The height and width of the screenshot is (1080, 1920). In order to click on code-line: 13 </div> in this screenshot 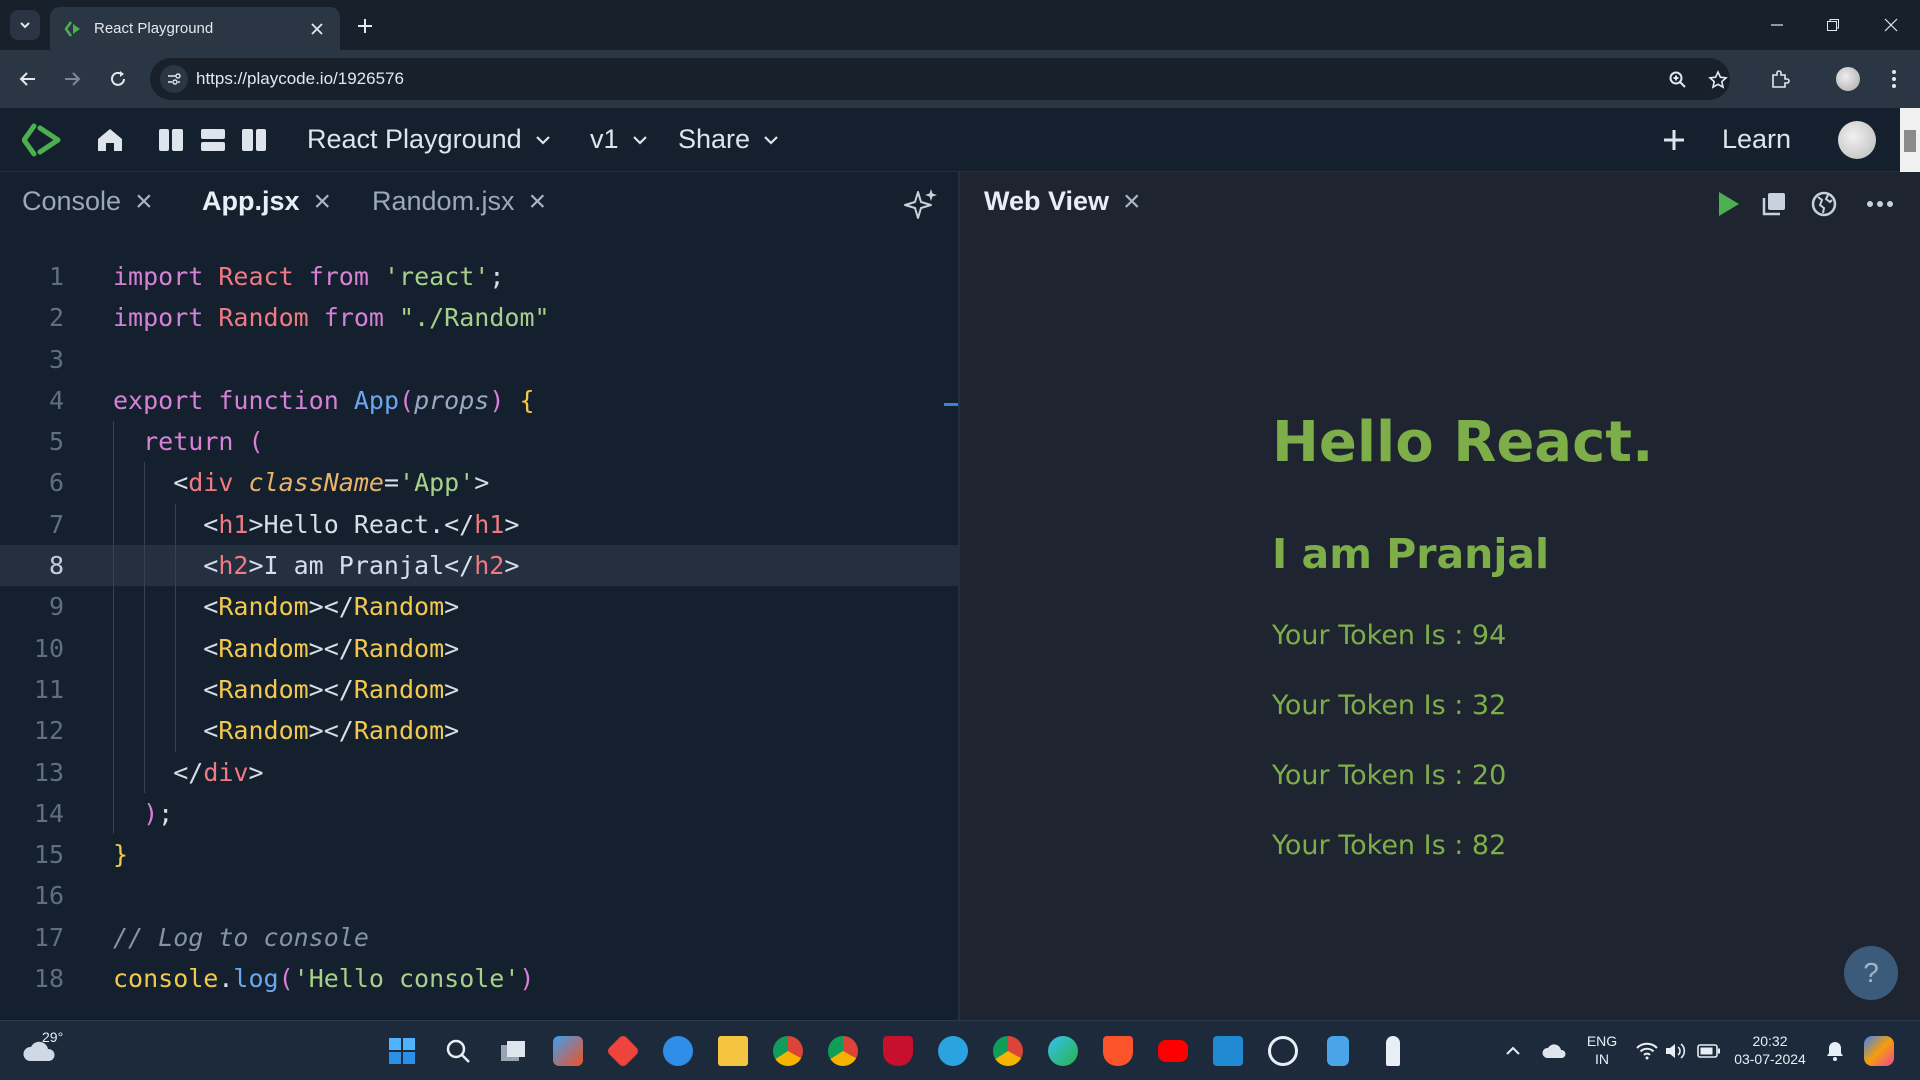, I will do `click(479, 772)`.